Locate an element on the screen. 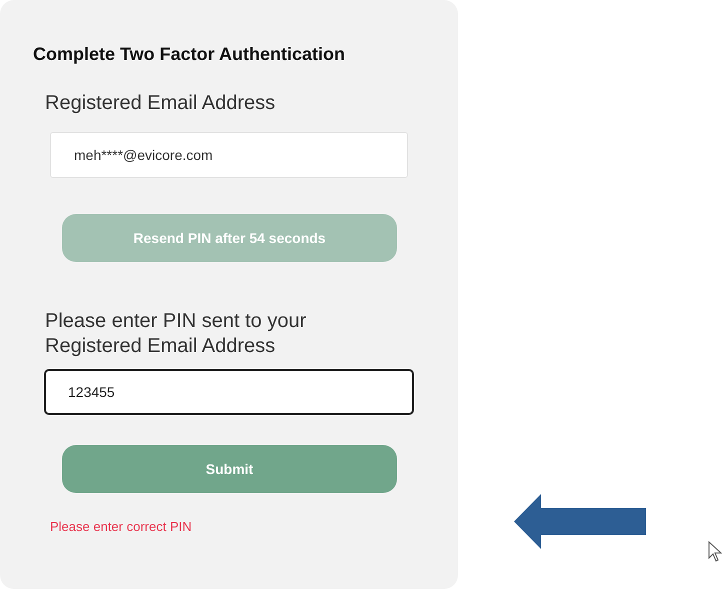  field-label: Registered Email Address is located at coordinates (160, 103).